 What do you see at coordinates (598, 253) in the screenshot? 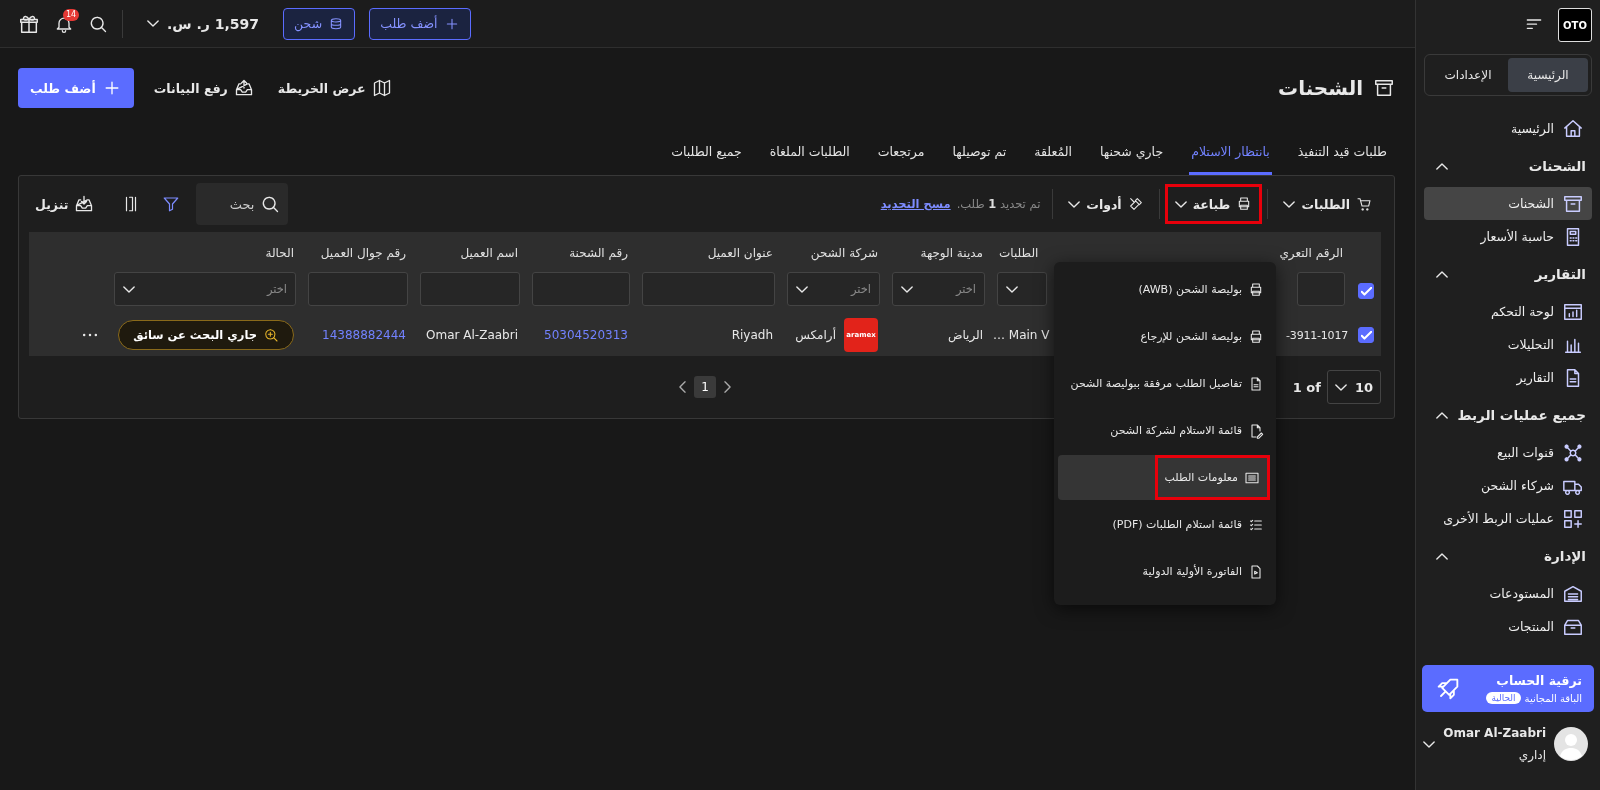
I see `column-header: رقم الشحنة` at bounding box center [598, 253].